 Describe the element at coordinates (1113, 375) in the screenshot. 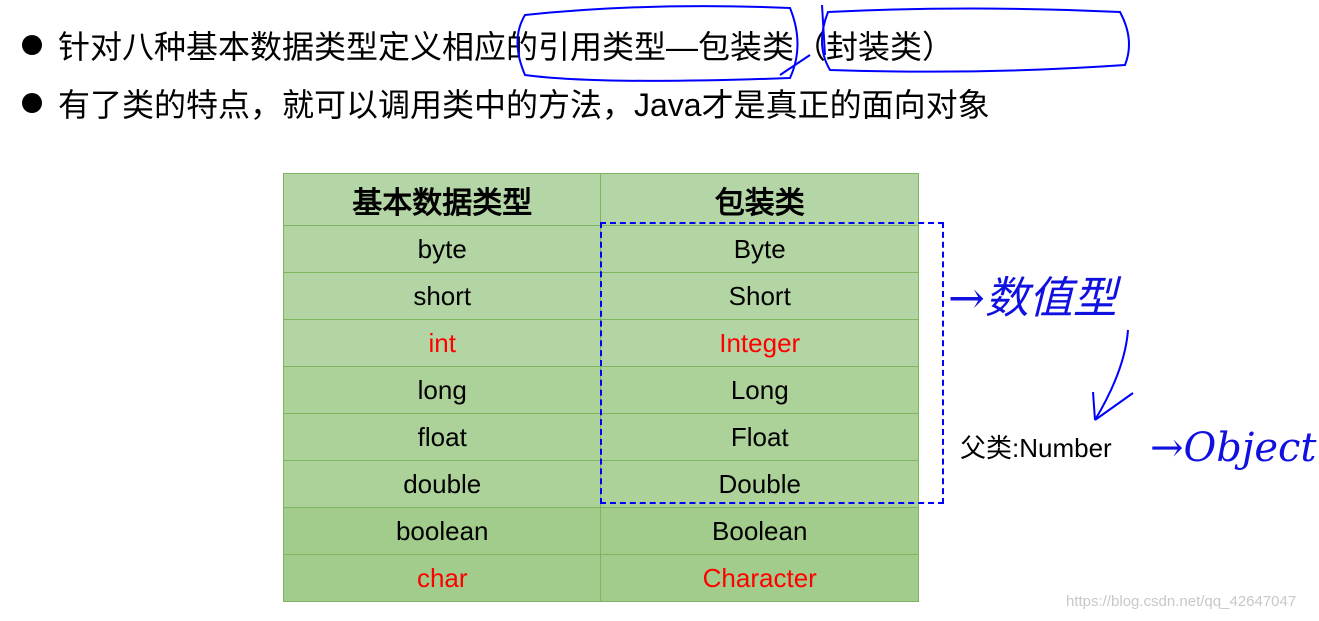

I see `down-arrow-icon` at that location.